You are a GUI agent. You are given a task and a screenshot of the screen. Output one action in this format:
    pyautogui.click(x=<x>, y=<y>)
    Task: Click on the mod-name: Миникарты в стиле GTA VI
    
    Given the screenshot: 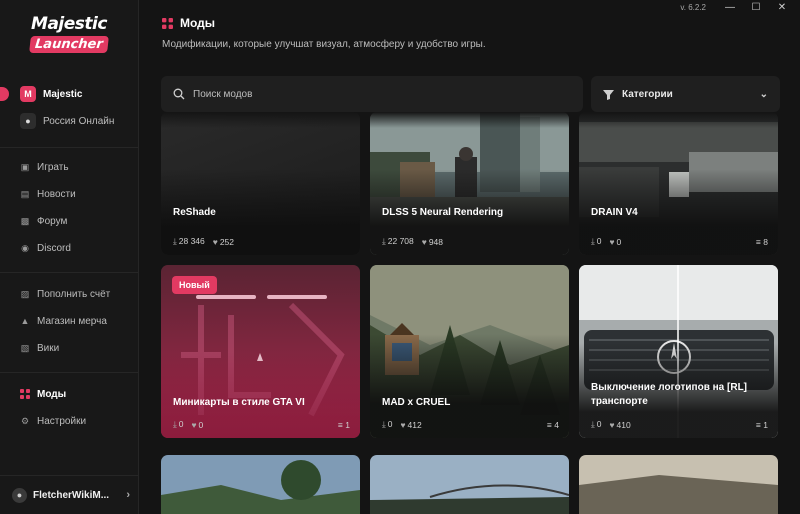 What is the action you would take?
    pyautogui.click(x=239, y=402)
    